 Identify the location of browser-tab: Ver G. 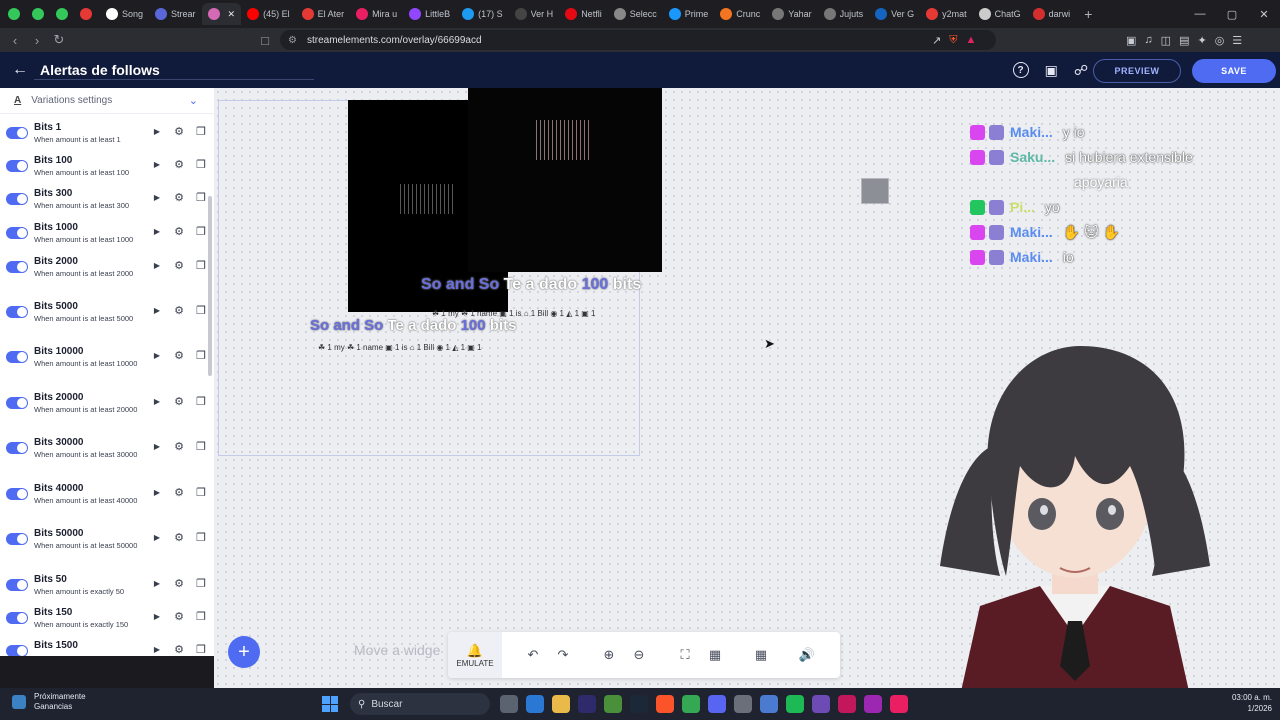
(894, 14).